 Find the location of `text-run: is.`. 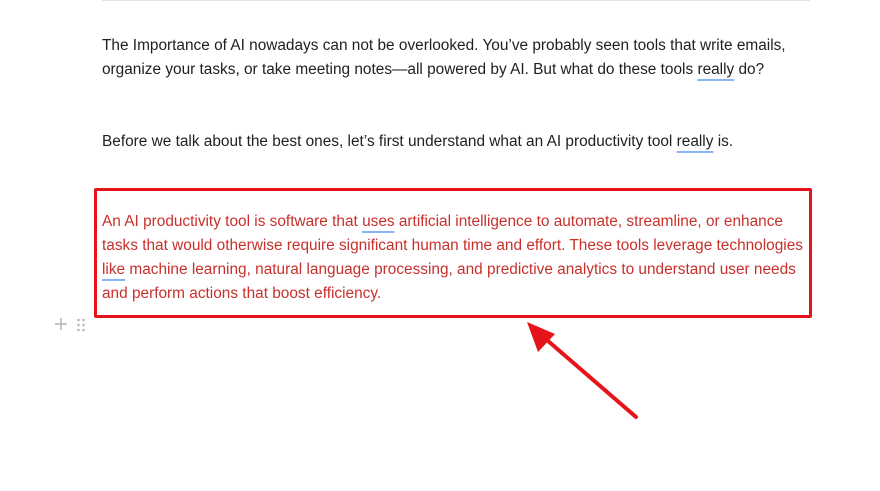

text-run: is. is located at coordinates (723, 141).